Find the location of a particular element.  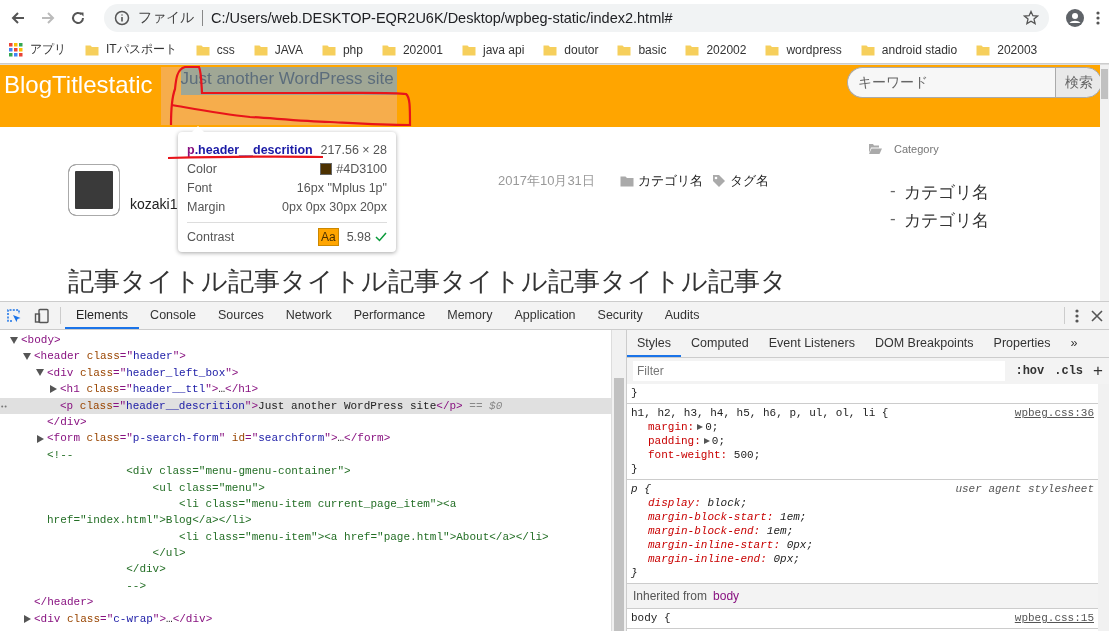

tooltip-label: Margin is located at coordinates (206, 206).